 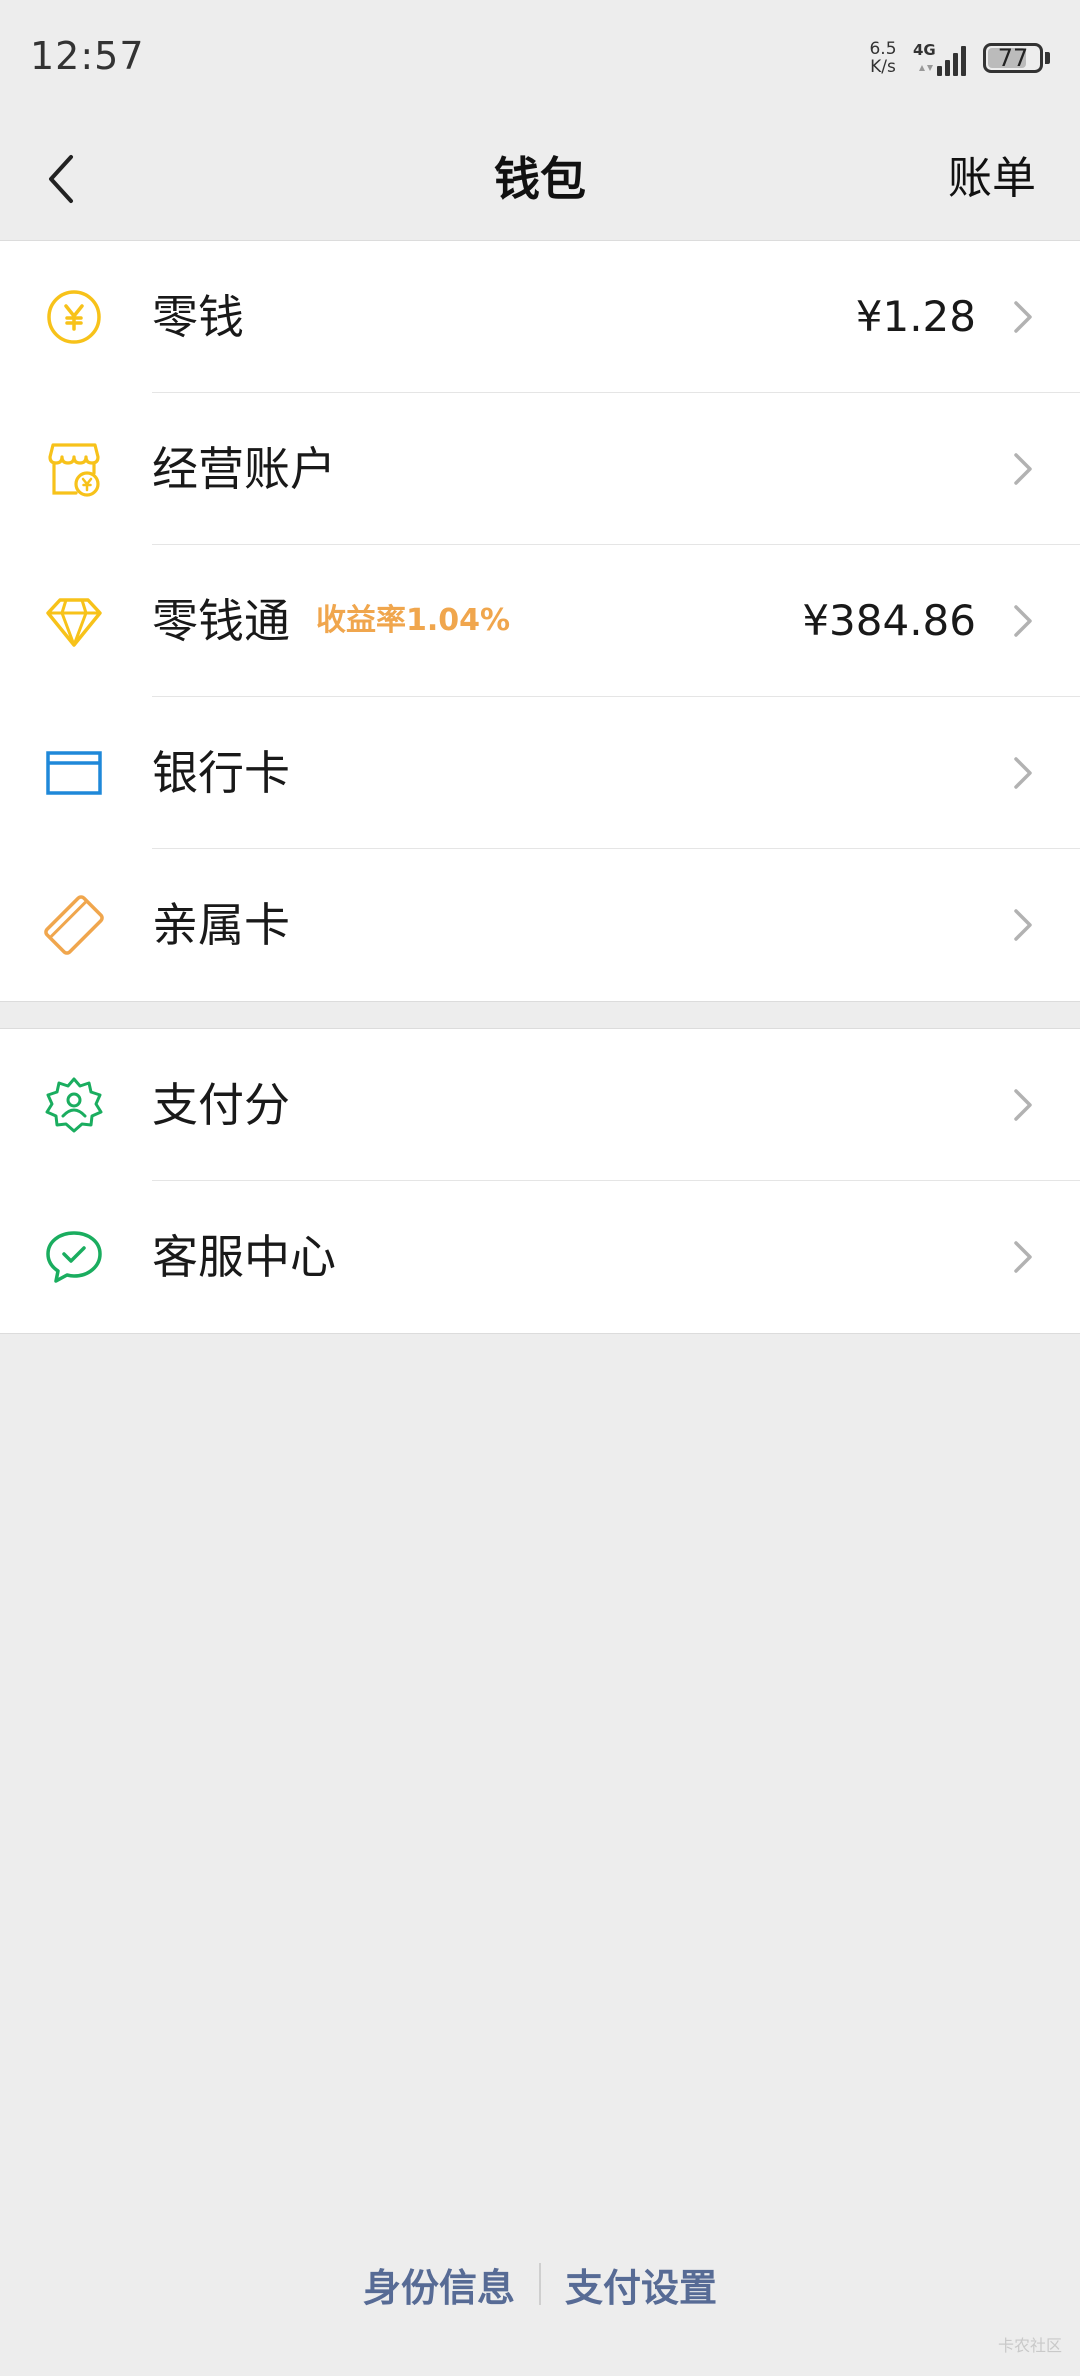 I want to click on pay-score-icon, so click(x=74, y=1105).